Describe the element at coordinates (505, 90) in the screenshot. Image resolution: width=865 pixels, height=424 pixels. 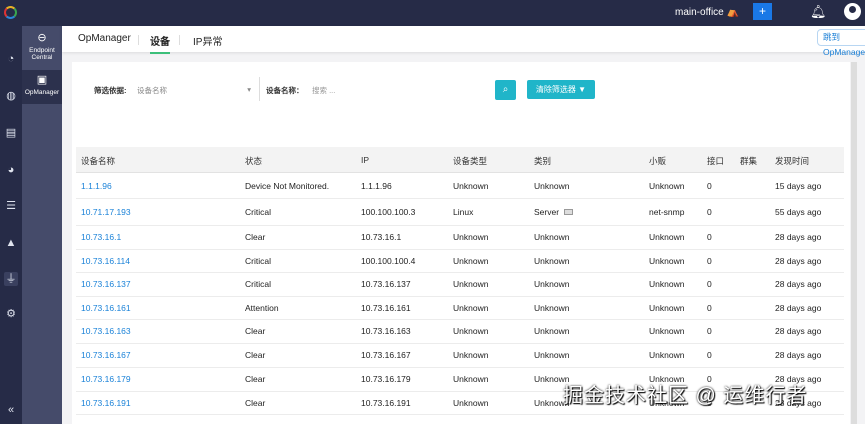
I see `search-button: ⌕` at that location.